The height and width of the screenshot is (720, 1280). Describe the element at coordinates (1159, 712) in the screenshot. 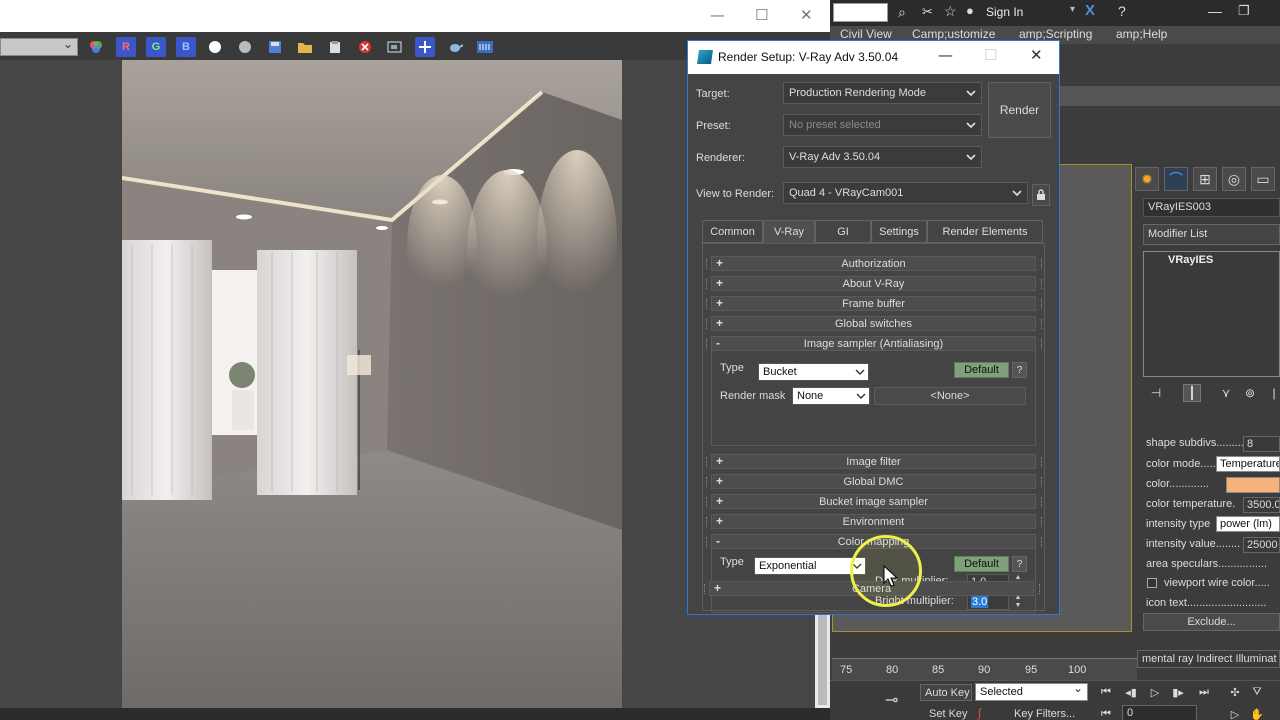

I see `current-frame-field: 0` at that location.